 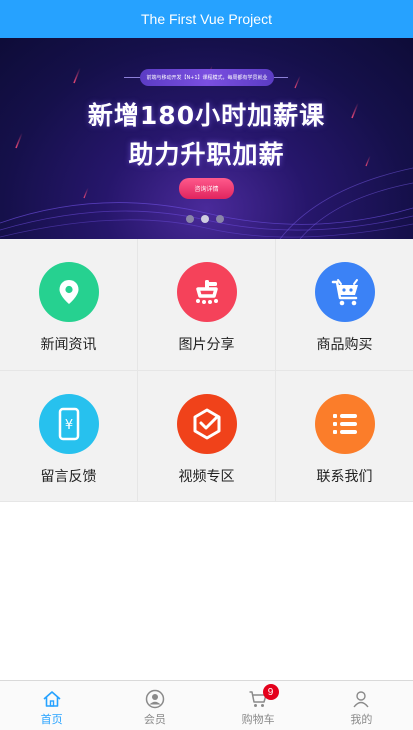 What do you see at coordinates (361, 699) in the screenshot?
I see `user-icon` at bounding box center [361, 699].